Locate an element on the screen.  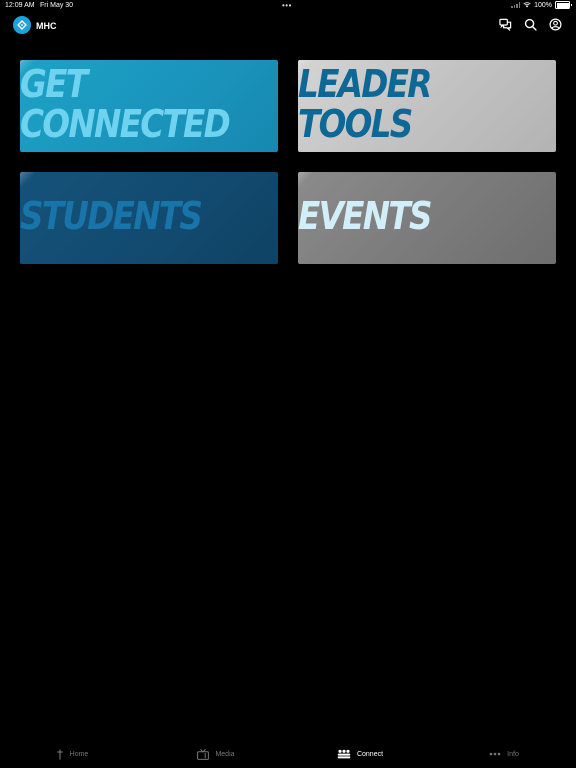
signal-icon is located at coordinates (516, 5).